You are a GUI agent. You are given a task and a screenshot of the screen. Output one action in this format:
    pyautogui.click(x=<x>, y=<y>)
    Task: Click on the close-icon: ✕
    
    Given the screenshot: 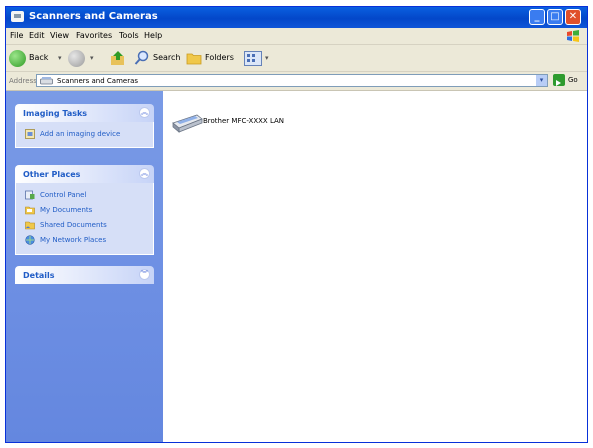 What is the action you would take?
    pyautogui.click(x=573, y=16)
    